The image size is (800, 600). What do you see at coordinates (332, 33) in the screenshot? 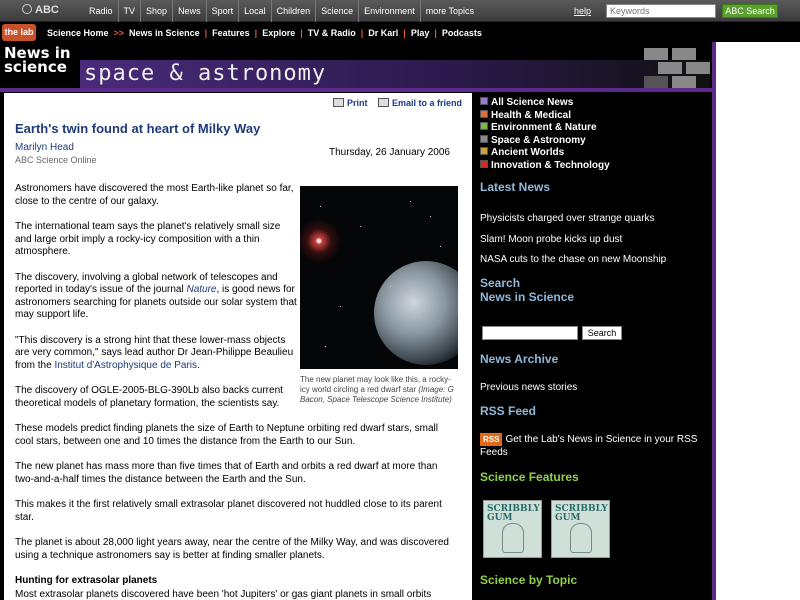
I see `lab-nav-tv-radio: TV & Radio` at bounding box center [332, 33].